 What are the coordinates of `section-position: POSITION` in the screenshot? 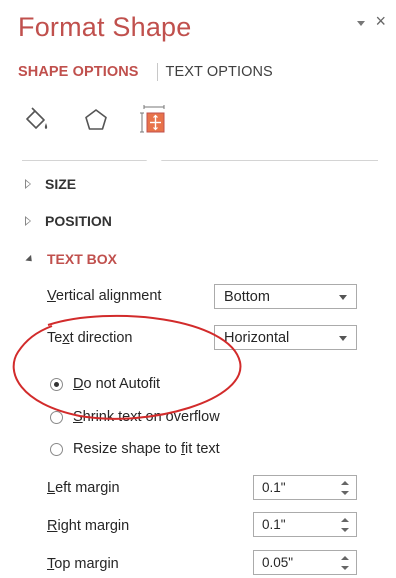 It's located at (68, 221).